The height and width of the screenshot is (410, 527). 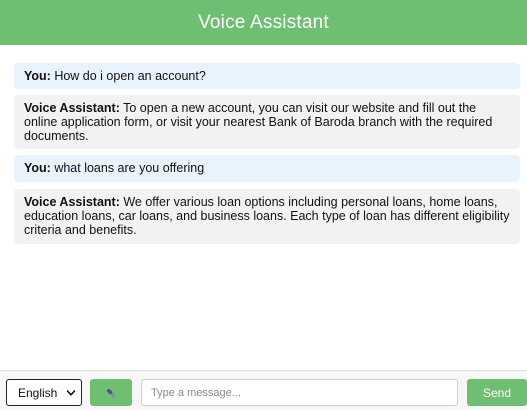 I want to click on chat-message-user: You: How do i open an account?, so click(x=267, y=76).